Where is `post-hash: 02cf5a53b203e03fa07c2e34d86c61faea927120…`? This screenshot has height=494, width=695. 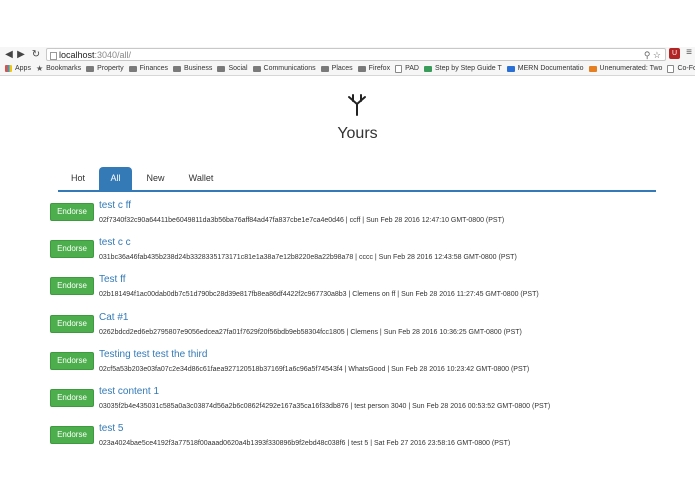 post-hash: 02cf5a53b203e03fa07c2e34d86c61faea927120… is located at coordinates (221, 369).